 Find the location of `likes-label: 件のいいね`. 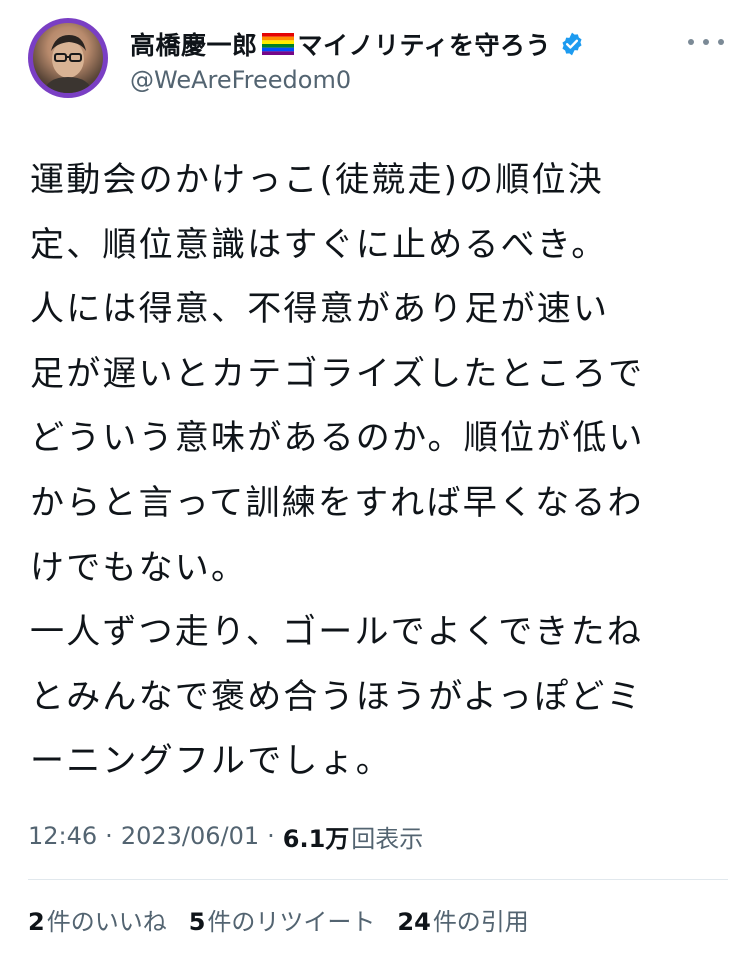

likes-label: 件のいいね is located at coordinates (106, 921).